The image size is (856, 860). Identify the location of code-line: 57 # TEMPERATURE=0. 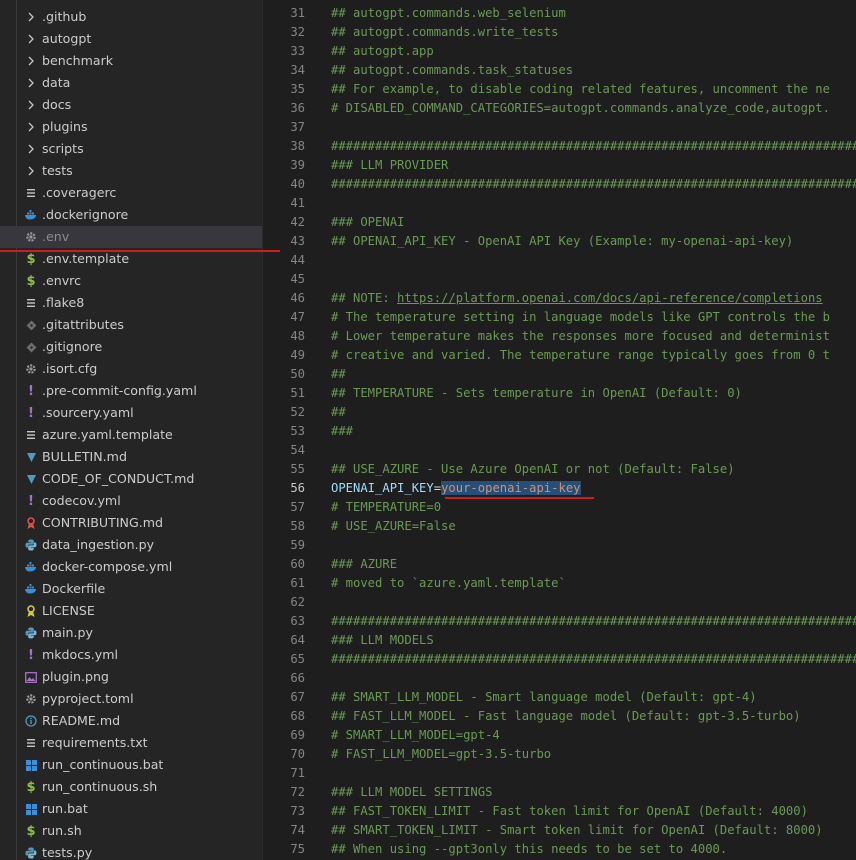
(559, 506).